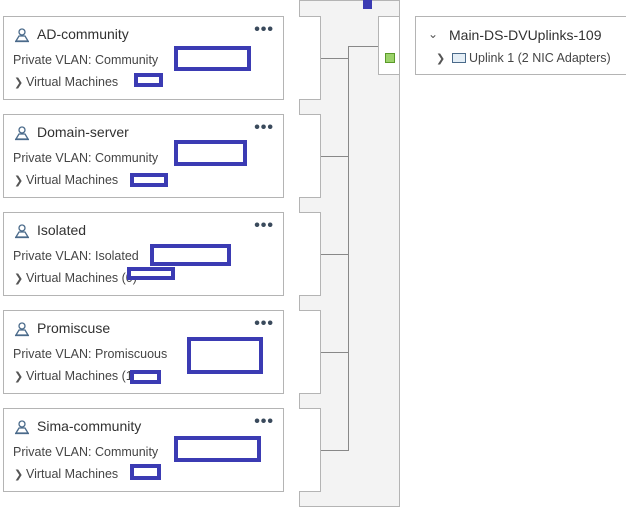  Describe the element at coordinates (83, 34) in the screenshot. I see `portgroup-name: AD-community` at that location.